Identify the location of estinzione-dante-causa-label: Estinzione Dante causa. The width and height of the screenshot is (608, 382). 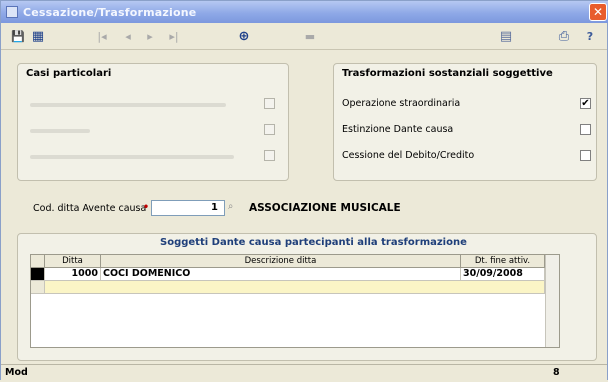
(398, 129).